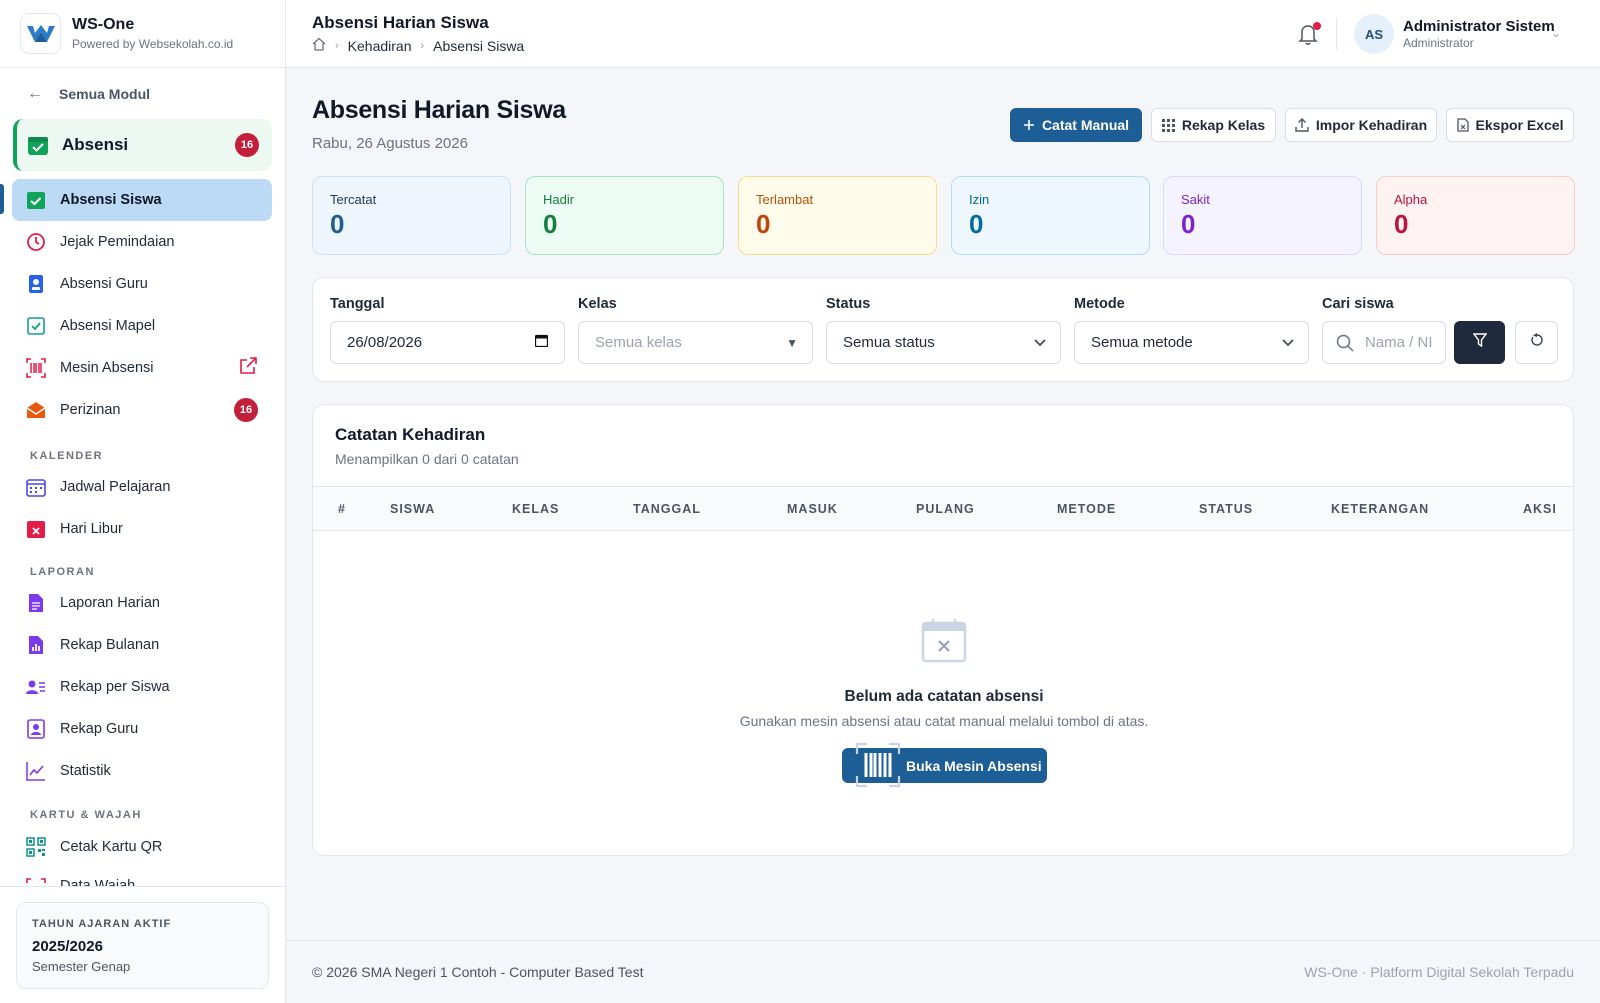 This screenshot has height=1003, width=1600. Describe the element at coordinates (1086, 509) in the screenshot. I see `column-header: METODE` at that location.